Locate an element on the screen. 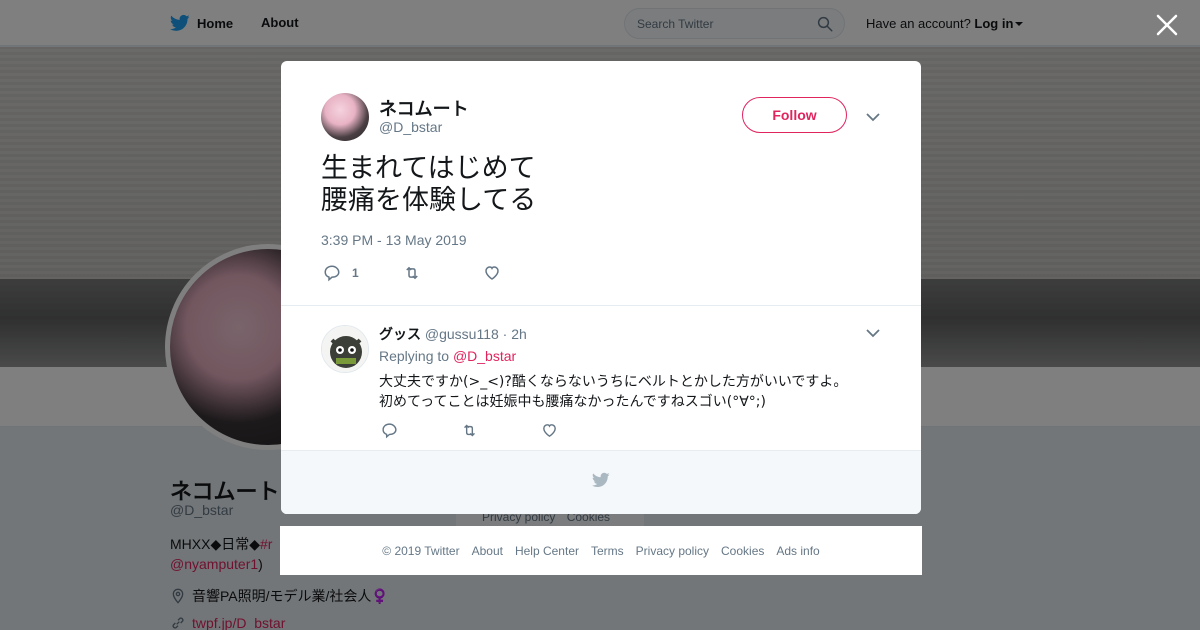  reply-author-name: グッス is located at coordinates (400, 334).